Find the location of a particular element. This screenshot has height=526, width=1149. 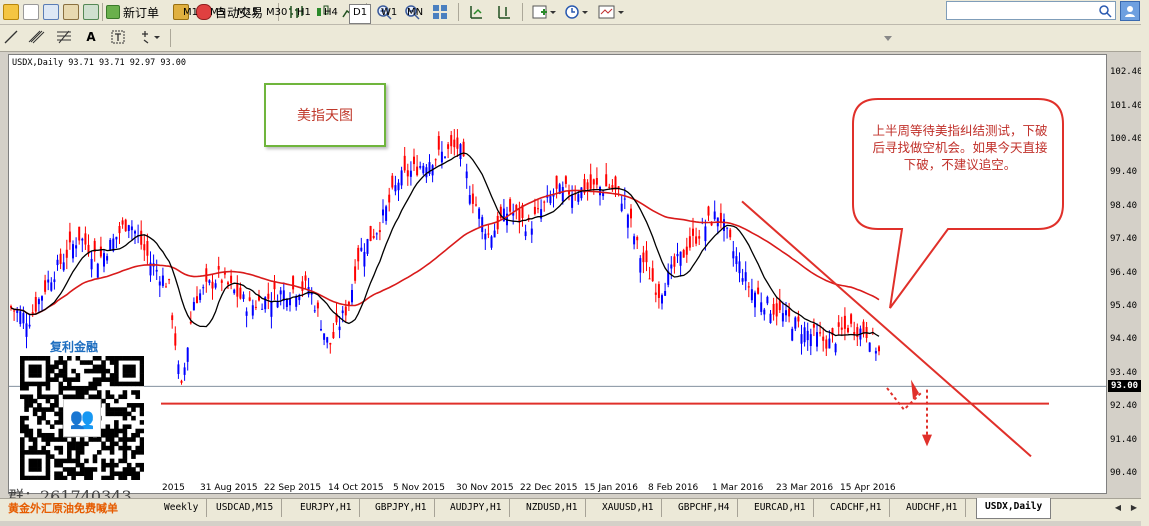

indicators-icon is located at coordinates (544, 12).